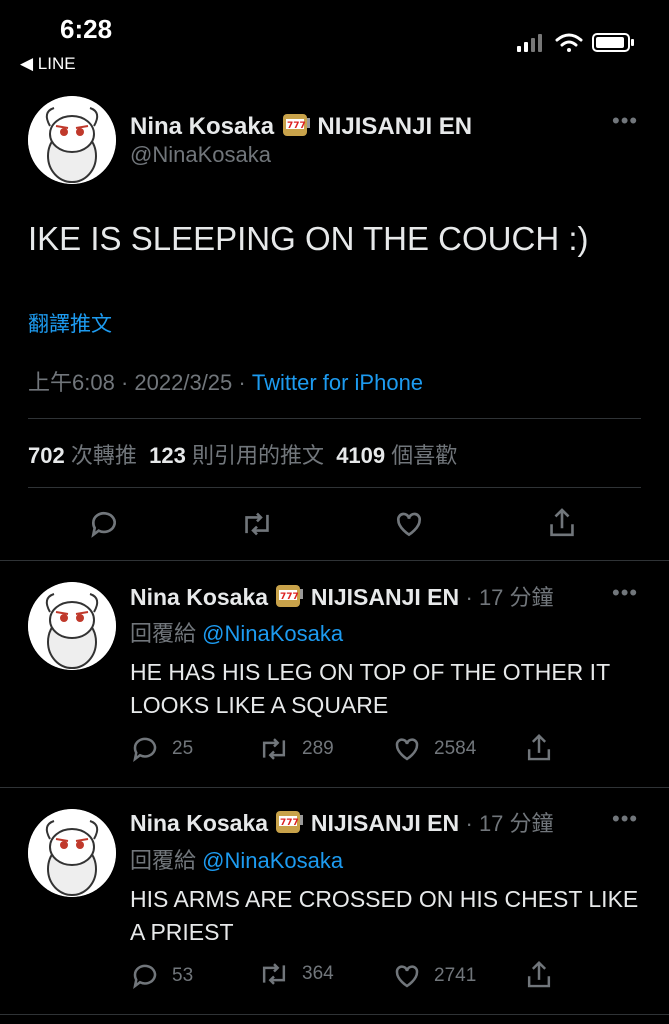 Image resolution: width=669 pixels, height=1024 pixels. What do you see at coordinates (200, 155) in the screenshot?
I see `author-handle: @NinaKosaka` at bounding box center [200, 155].